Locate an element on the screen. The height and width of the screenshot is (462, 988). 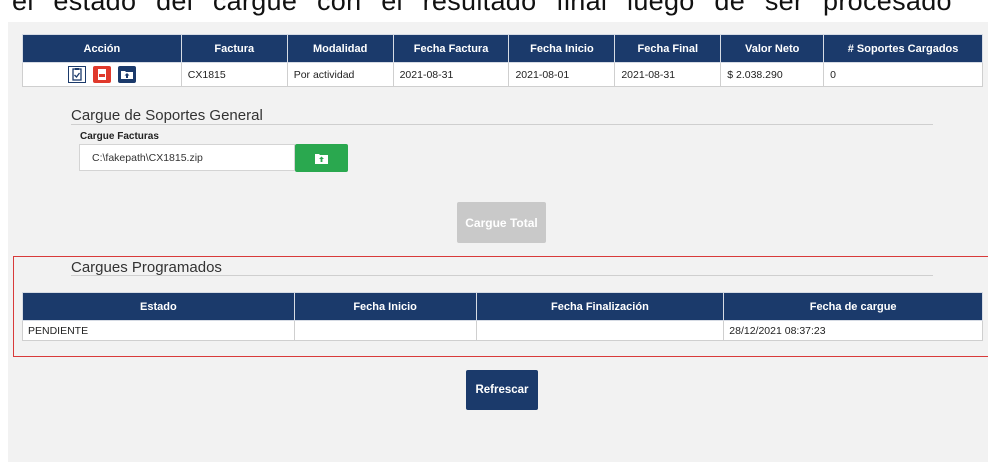
cell-fecha-final: 2021-08-31 is located at coordinates (668, 74).